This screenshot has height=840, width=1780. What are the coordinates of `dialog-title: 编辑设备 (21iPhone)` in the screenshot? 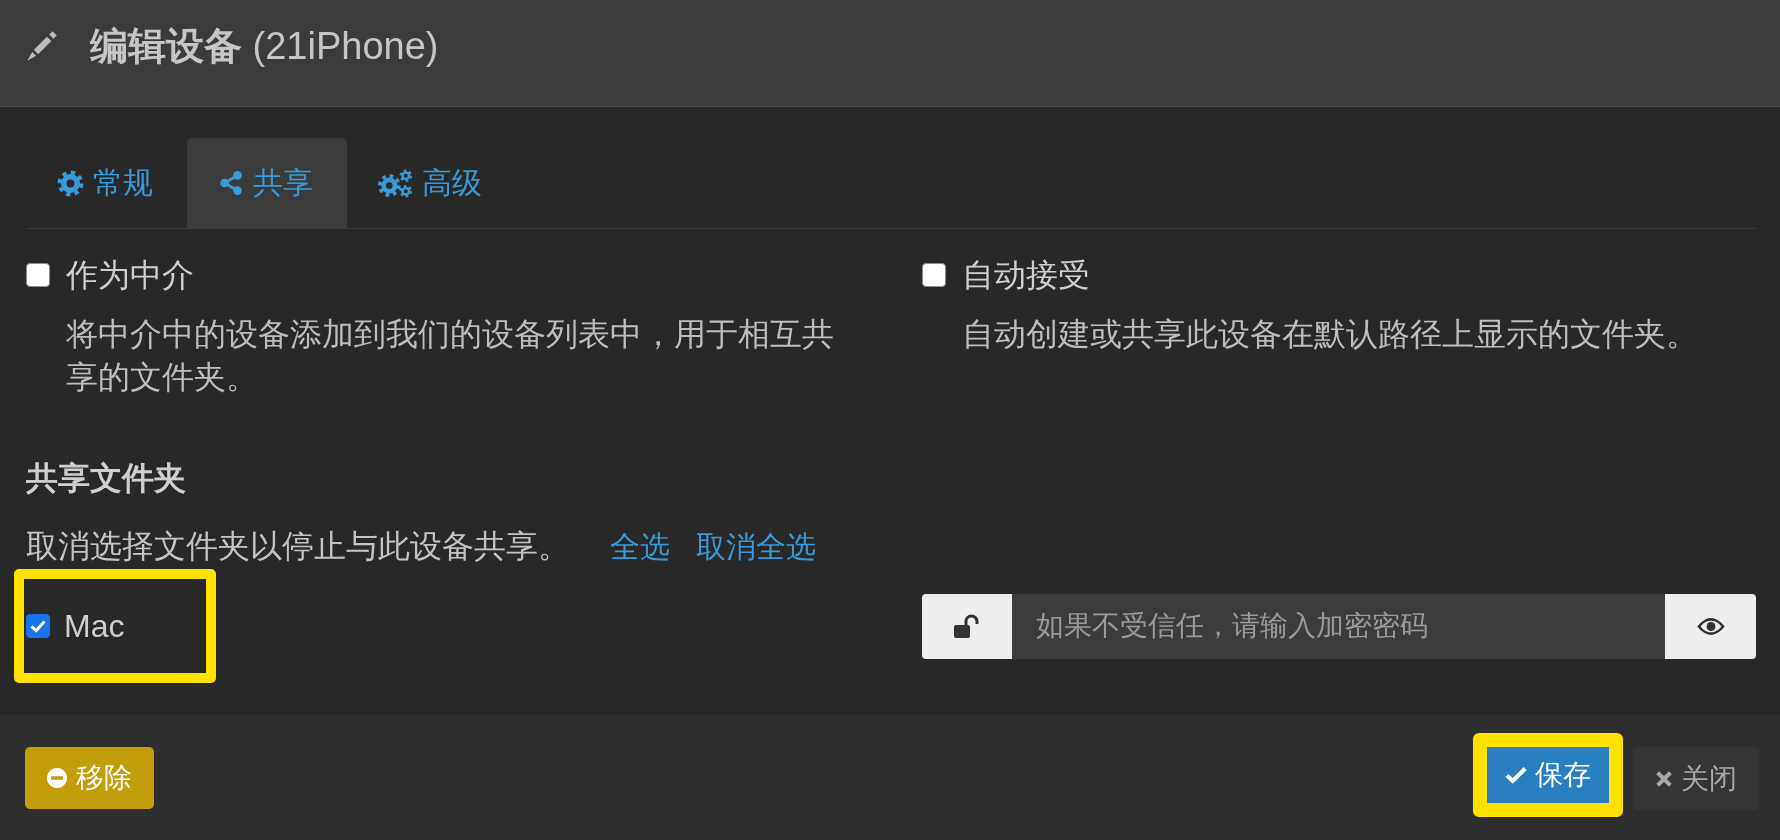 It's located at (264, 46).